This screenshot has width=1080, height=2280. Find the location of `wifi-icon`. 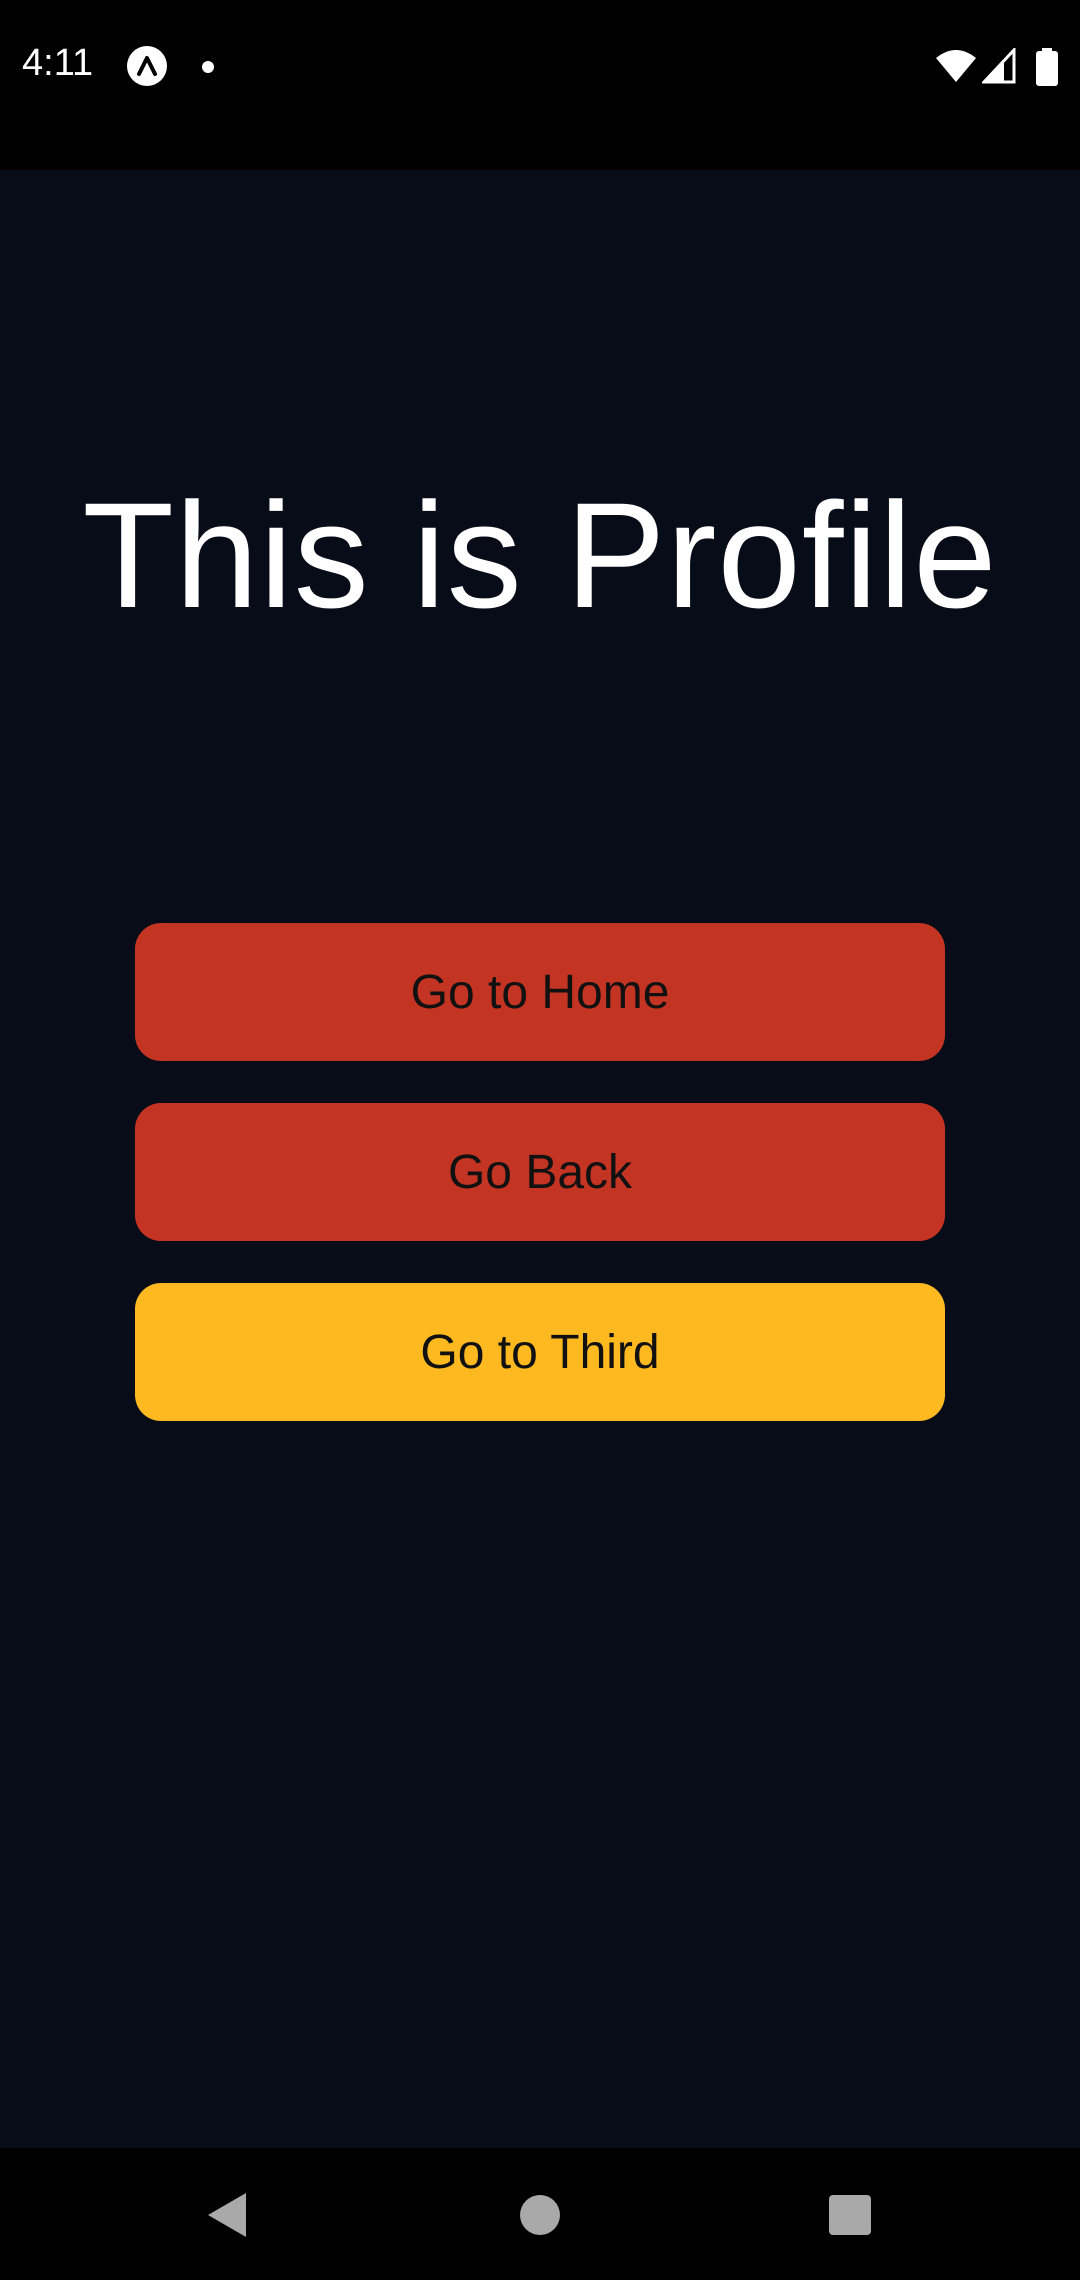

wifi-icon is located at coordinates (956, 66).